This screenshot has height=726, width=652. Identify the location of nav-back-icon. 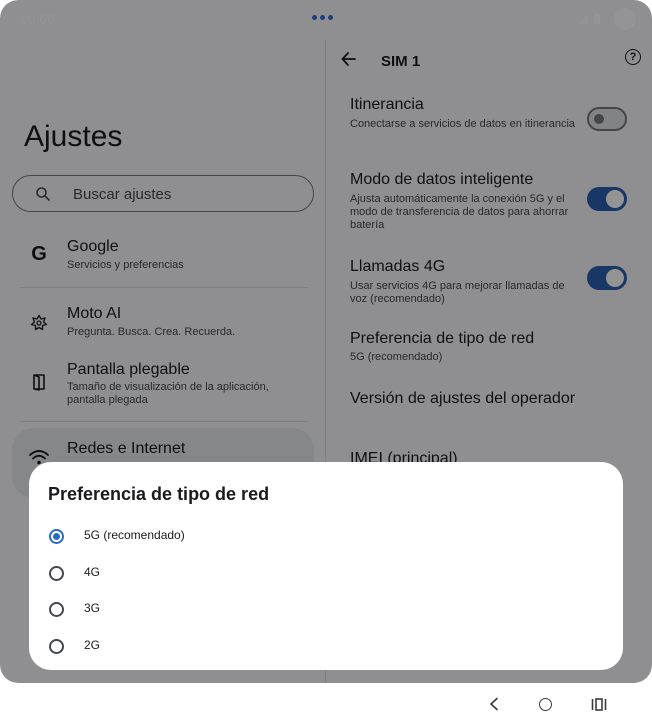
(494, 704).